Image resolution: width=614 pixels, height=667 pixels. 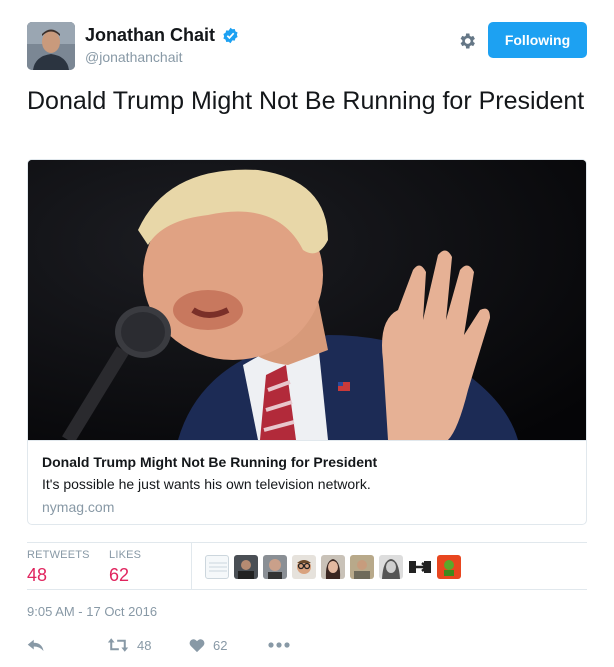 I want to click on retweet-action-count: 48, so click(x=144, y=645).